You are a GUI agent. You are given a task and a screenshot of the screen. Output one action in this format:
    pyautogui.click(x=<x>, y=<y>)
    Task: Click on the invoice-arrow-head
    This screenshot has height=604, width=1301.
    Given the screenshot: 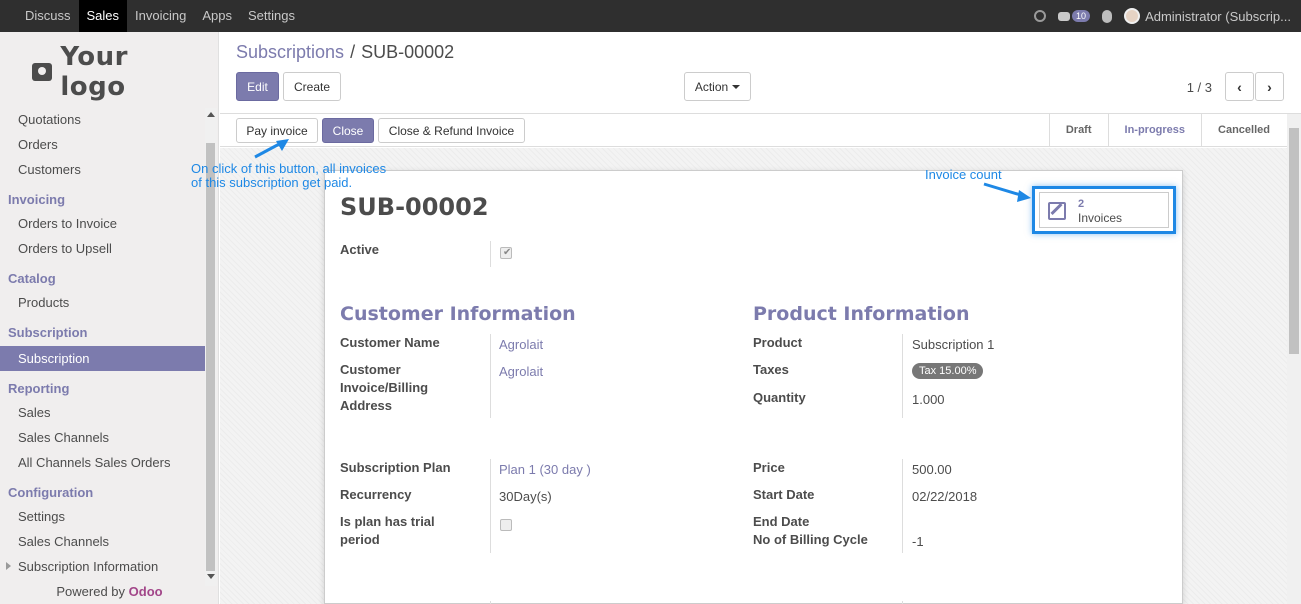 What is the action you would take?
    pyautogui.click(x=1024, y=196)
    